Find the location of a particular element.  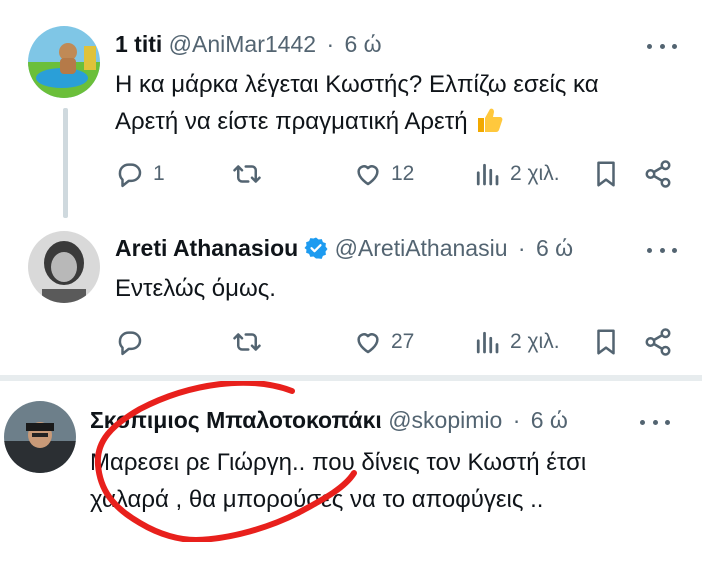

tweet-header: Σκοπιμιος Μπαλοτοκοπάκι @skopimio · 6 ώ is located at coordinates (329, 420).